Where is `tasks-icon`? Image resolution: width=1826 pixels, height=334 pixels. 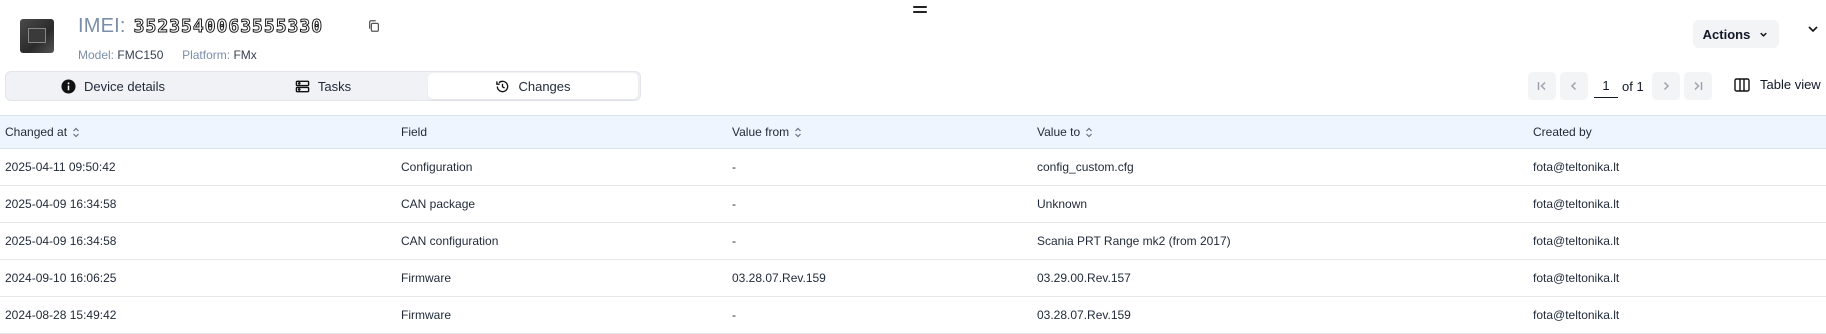
tasks-icon is located at coordinates (302, 86).